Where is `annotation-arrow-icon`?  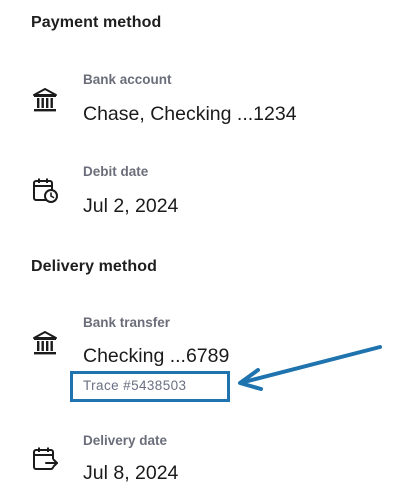
annotation-arrow-icon is located at coordinates (310, 368).